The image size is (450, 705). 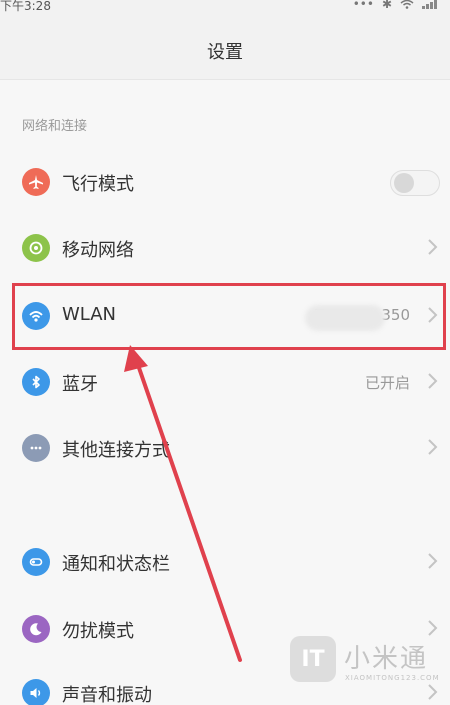 I want to click on settings-row-notifications: 通知和状态栏, so click(x=225, y=562).